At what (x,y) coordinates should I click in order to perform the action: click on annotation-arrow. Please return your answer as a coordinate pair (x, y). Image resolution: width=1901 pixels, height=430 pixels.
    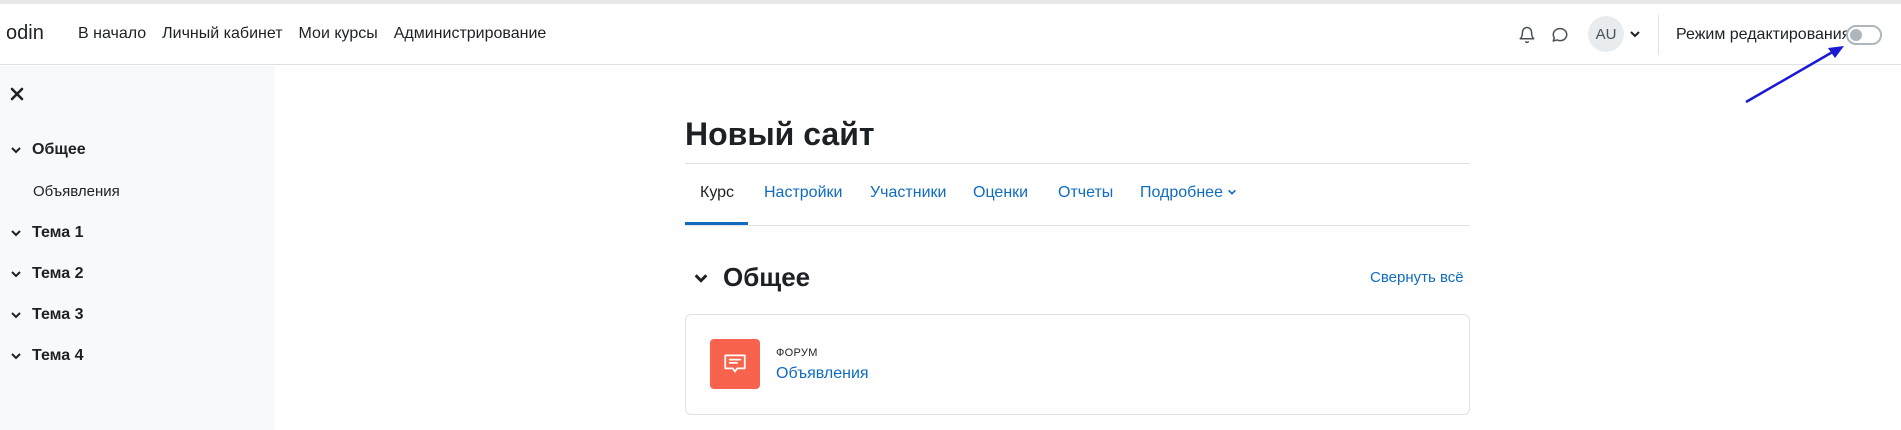
    Looking at the image, I should click on (1794, 75).